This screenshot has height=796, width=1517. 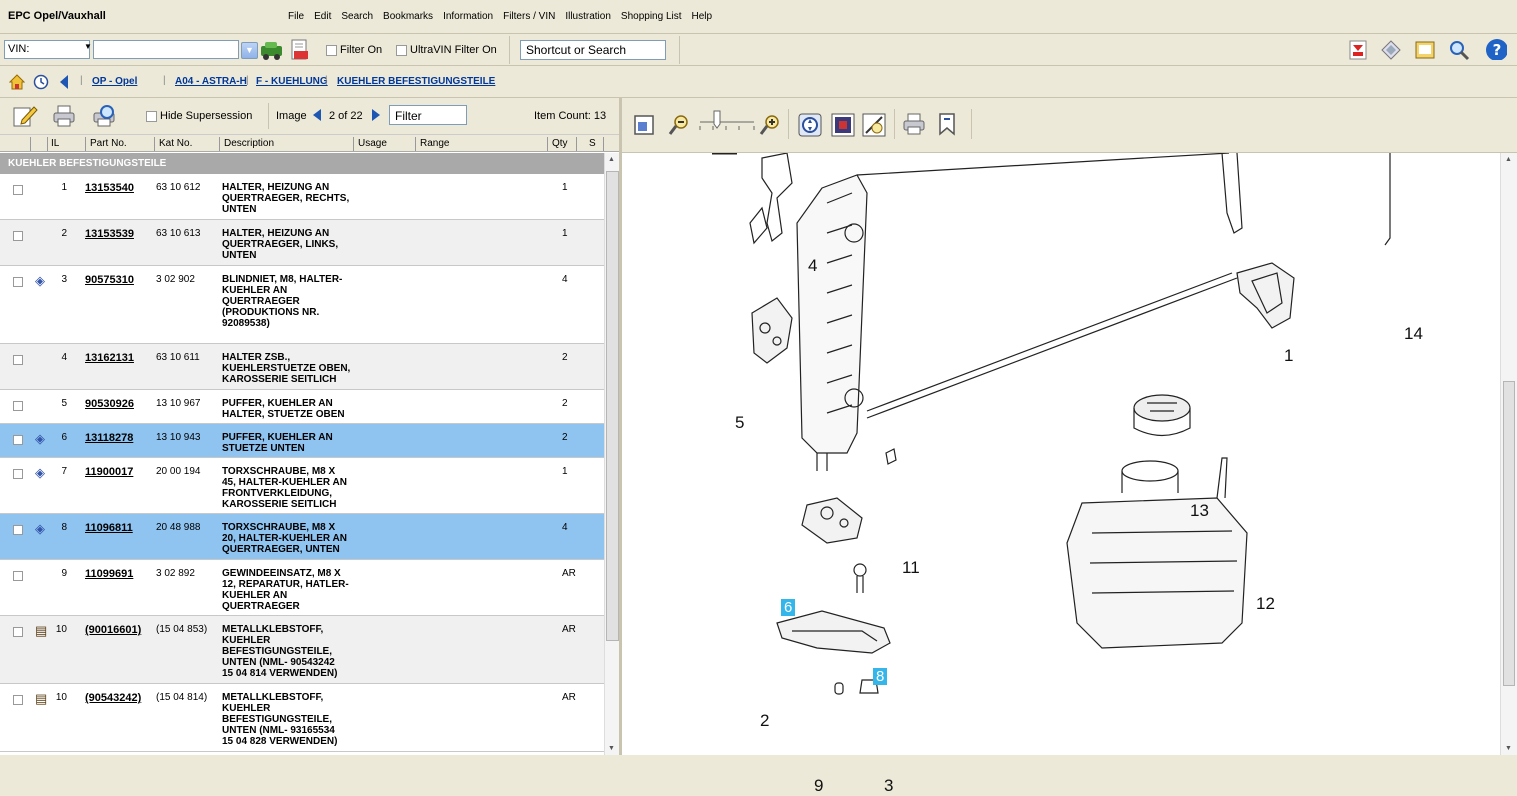 What do you see at coordinates (1265, 604) in the screenshot?
I see `callout-12: 12` at bounding box center [1265, 604].